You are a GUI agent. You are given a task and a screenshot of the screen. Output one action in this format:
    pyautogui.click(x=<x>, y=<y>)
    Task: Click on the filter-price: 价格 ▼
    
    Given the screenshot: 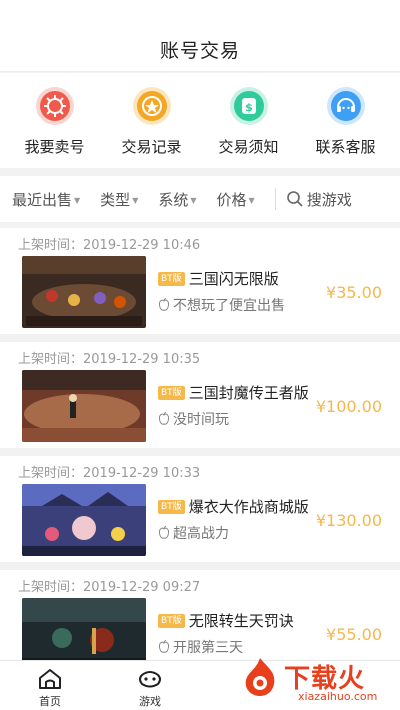 What is the action you would take?
    pyautogui.click(x=236, y=199)
    